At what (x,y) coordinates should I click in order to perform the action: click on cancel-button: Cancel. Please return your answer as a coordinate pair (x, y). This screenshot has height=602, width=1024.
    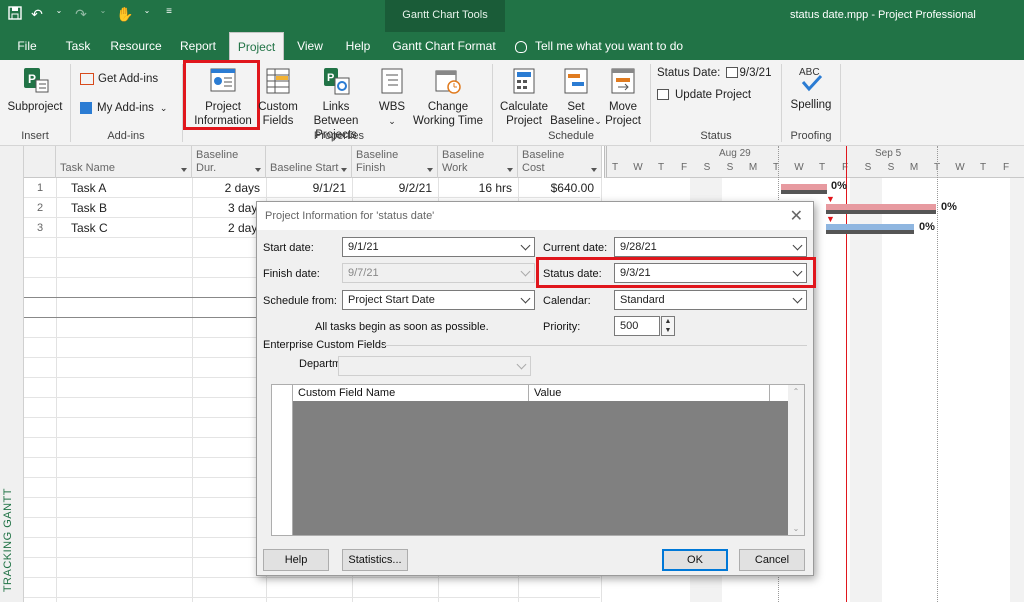
    Looking at the image, I should click on (772, 560).